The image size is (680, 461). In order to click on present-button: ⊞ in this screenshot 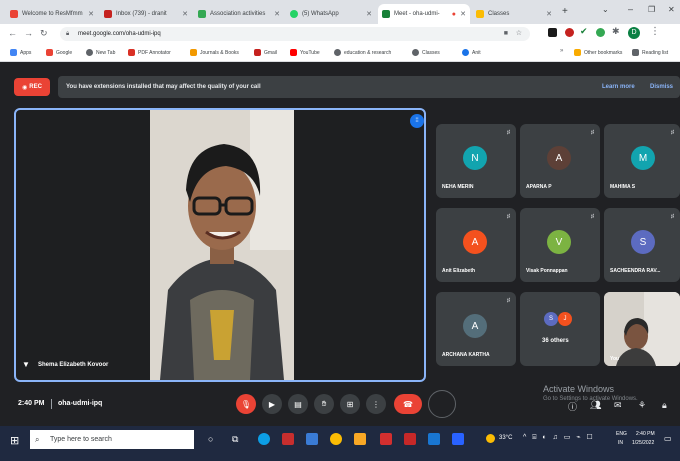, I will do `click(350, 404)`.